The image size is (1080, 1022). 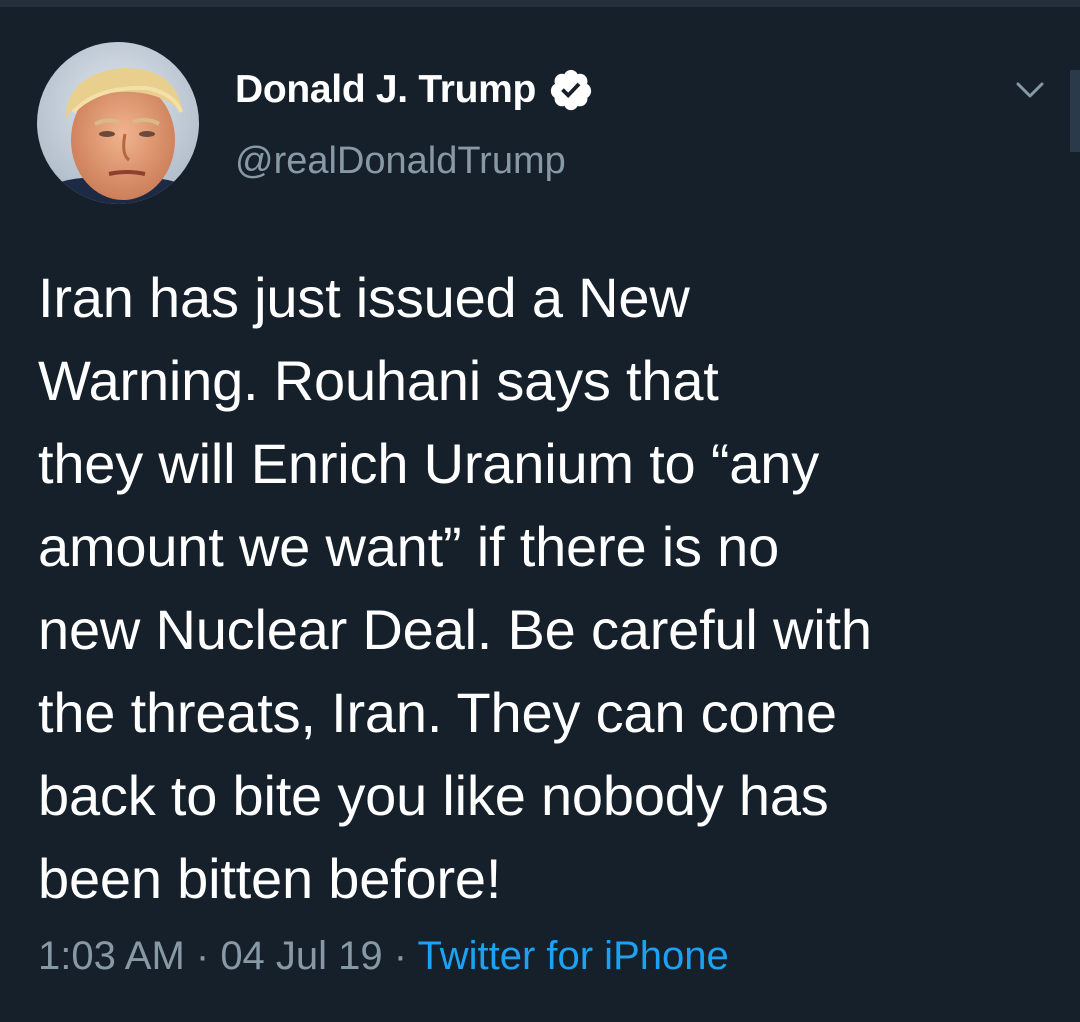 I want to click on display-name: Donald J. Trump, so click(x=385, y=90).